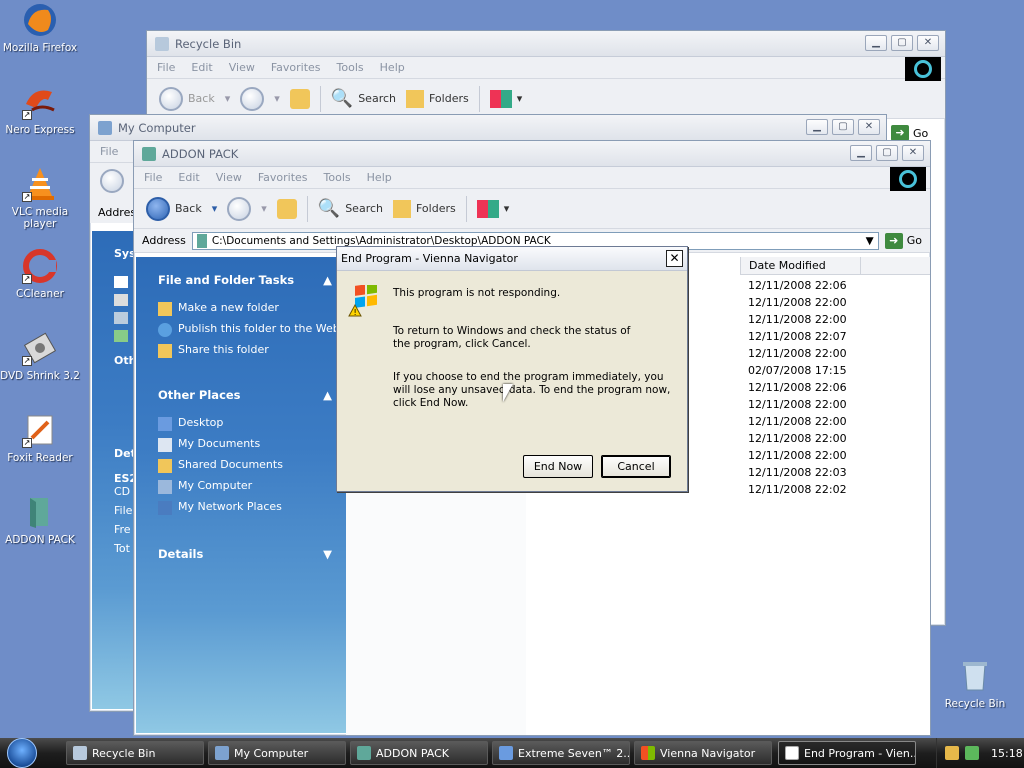 The image size is (1024, 768). Describe the element at coordinates (40, 198) in the screenshot. I see `desktop-icon-vlc: ↗ VLC media player` at that location.